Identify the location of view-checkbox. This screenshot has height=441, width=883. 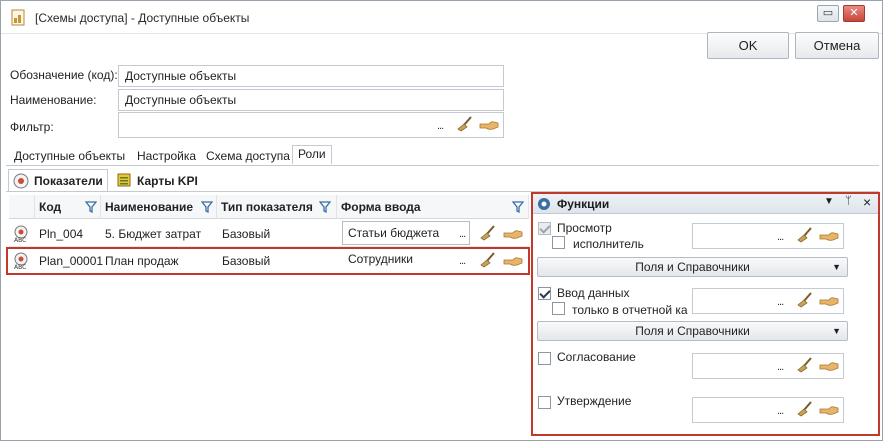
(544, 228).